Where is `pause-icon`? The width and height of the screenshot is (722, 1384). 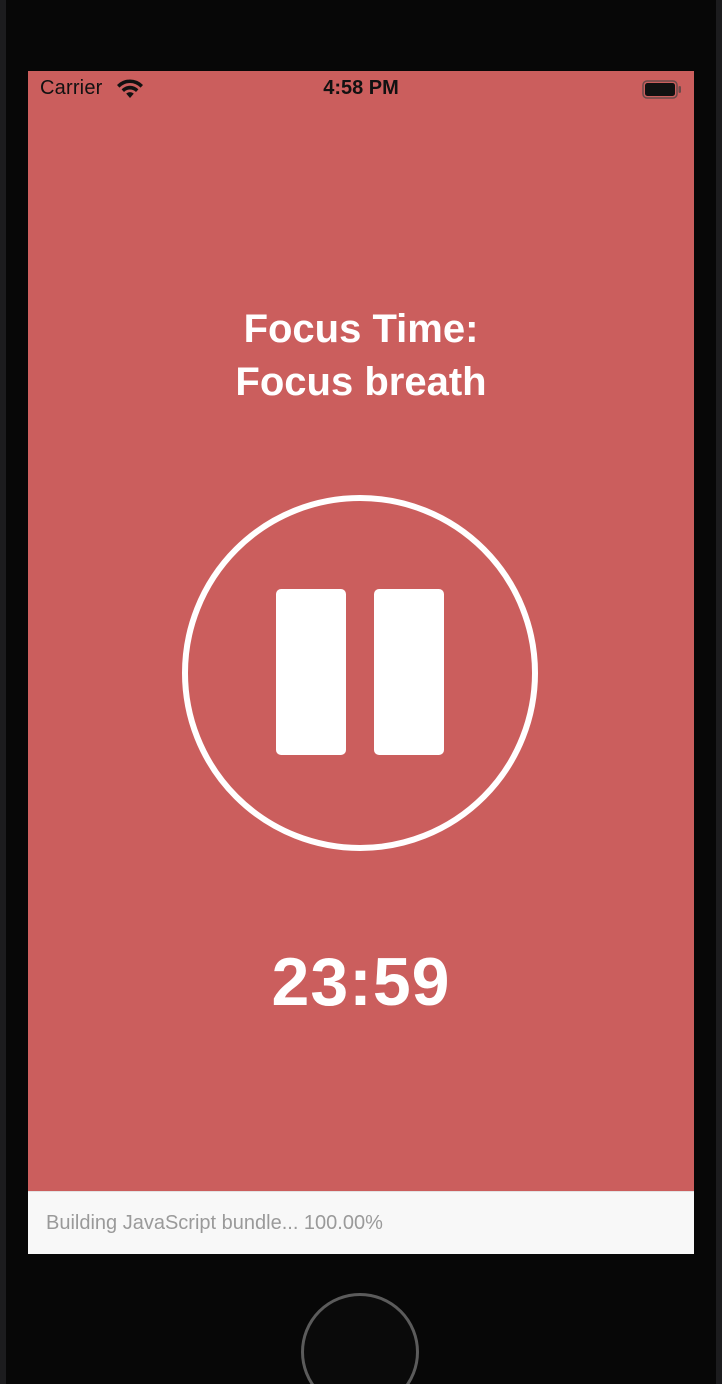 pause-icon is located at coordinates (311, 672).